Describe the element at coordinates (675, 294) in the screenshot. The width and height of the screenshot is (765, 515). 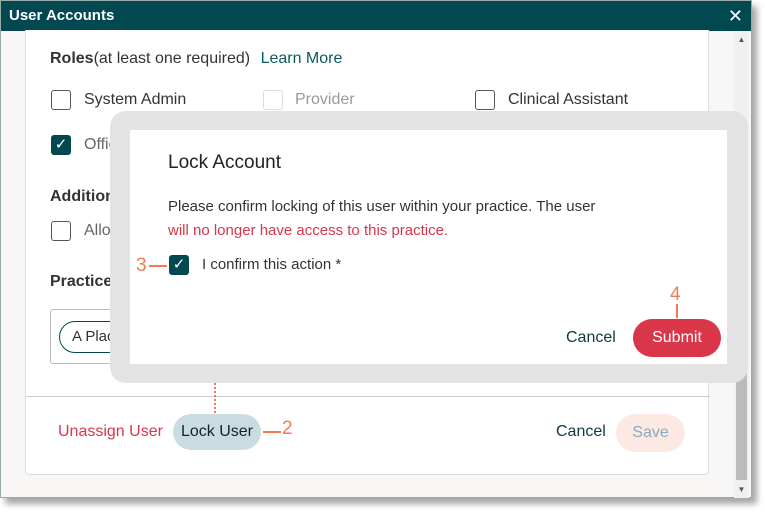
I see `annotation-4: 4` at that location.